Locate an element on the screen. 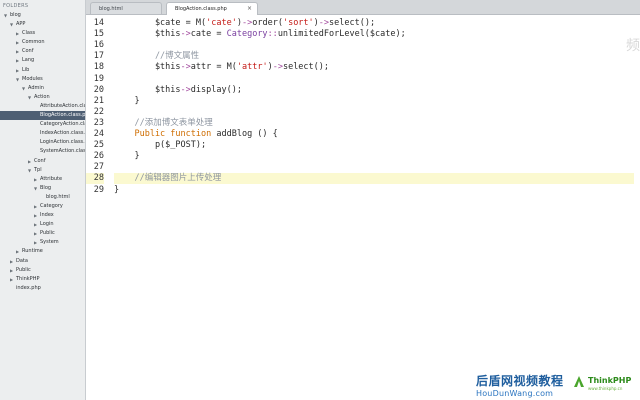  tree-item-label: Conf is located at coordinates (40, 160).